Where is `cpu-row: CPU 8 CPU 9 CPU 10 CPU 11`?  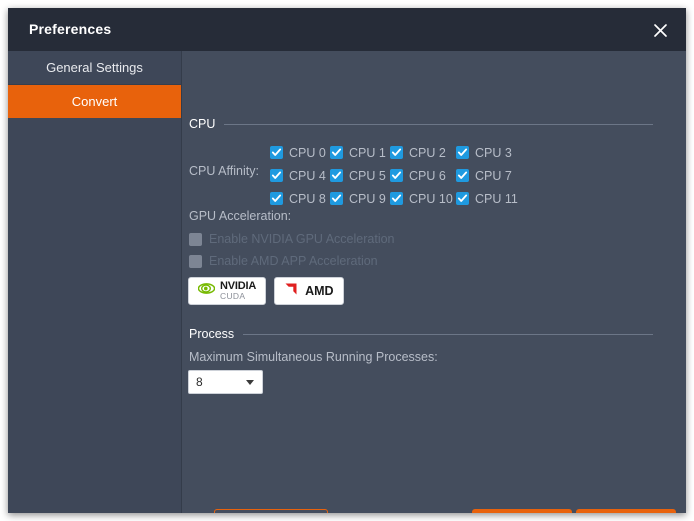 cpu-row: CPU 8 CPU 9 CPU 10 CPU 11 is located at coordinates (394, 198).